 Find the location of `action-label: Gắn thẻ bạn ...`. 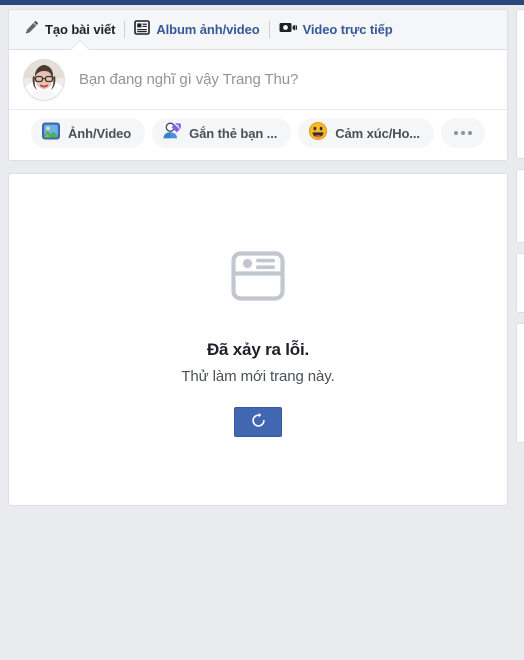

action-label: Gắn thẻ bạn ... is located at coordinates (233, 133).